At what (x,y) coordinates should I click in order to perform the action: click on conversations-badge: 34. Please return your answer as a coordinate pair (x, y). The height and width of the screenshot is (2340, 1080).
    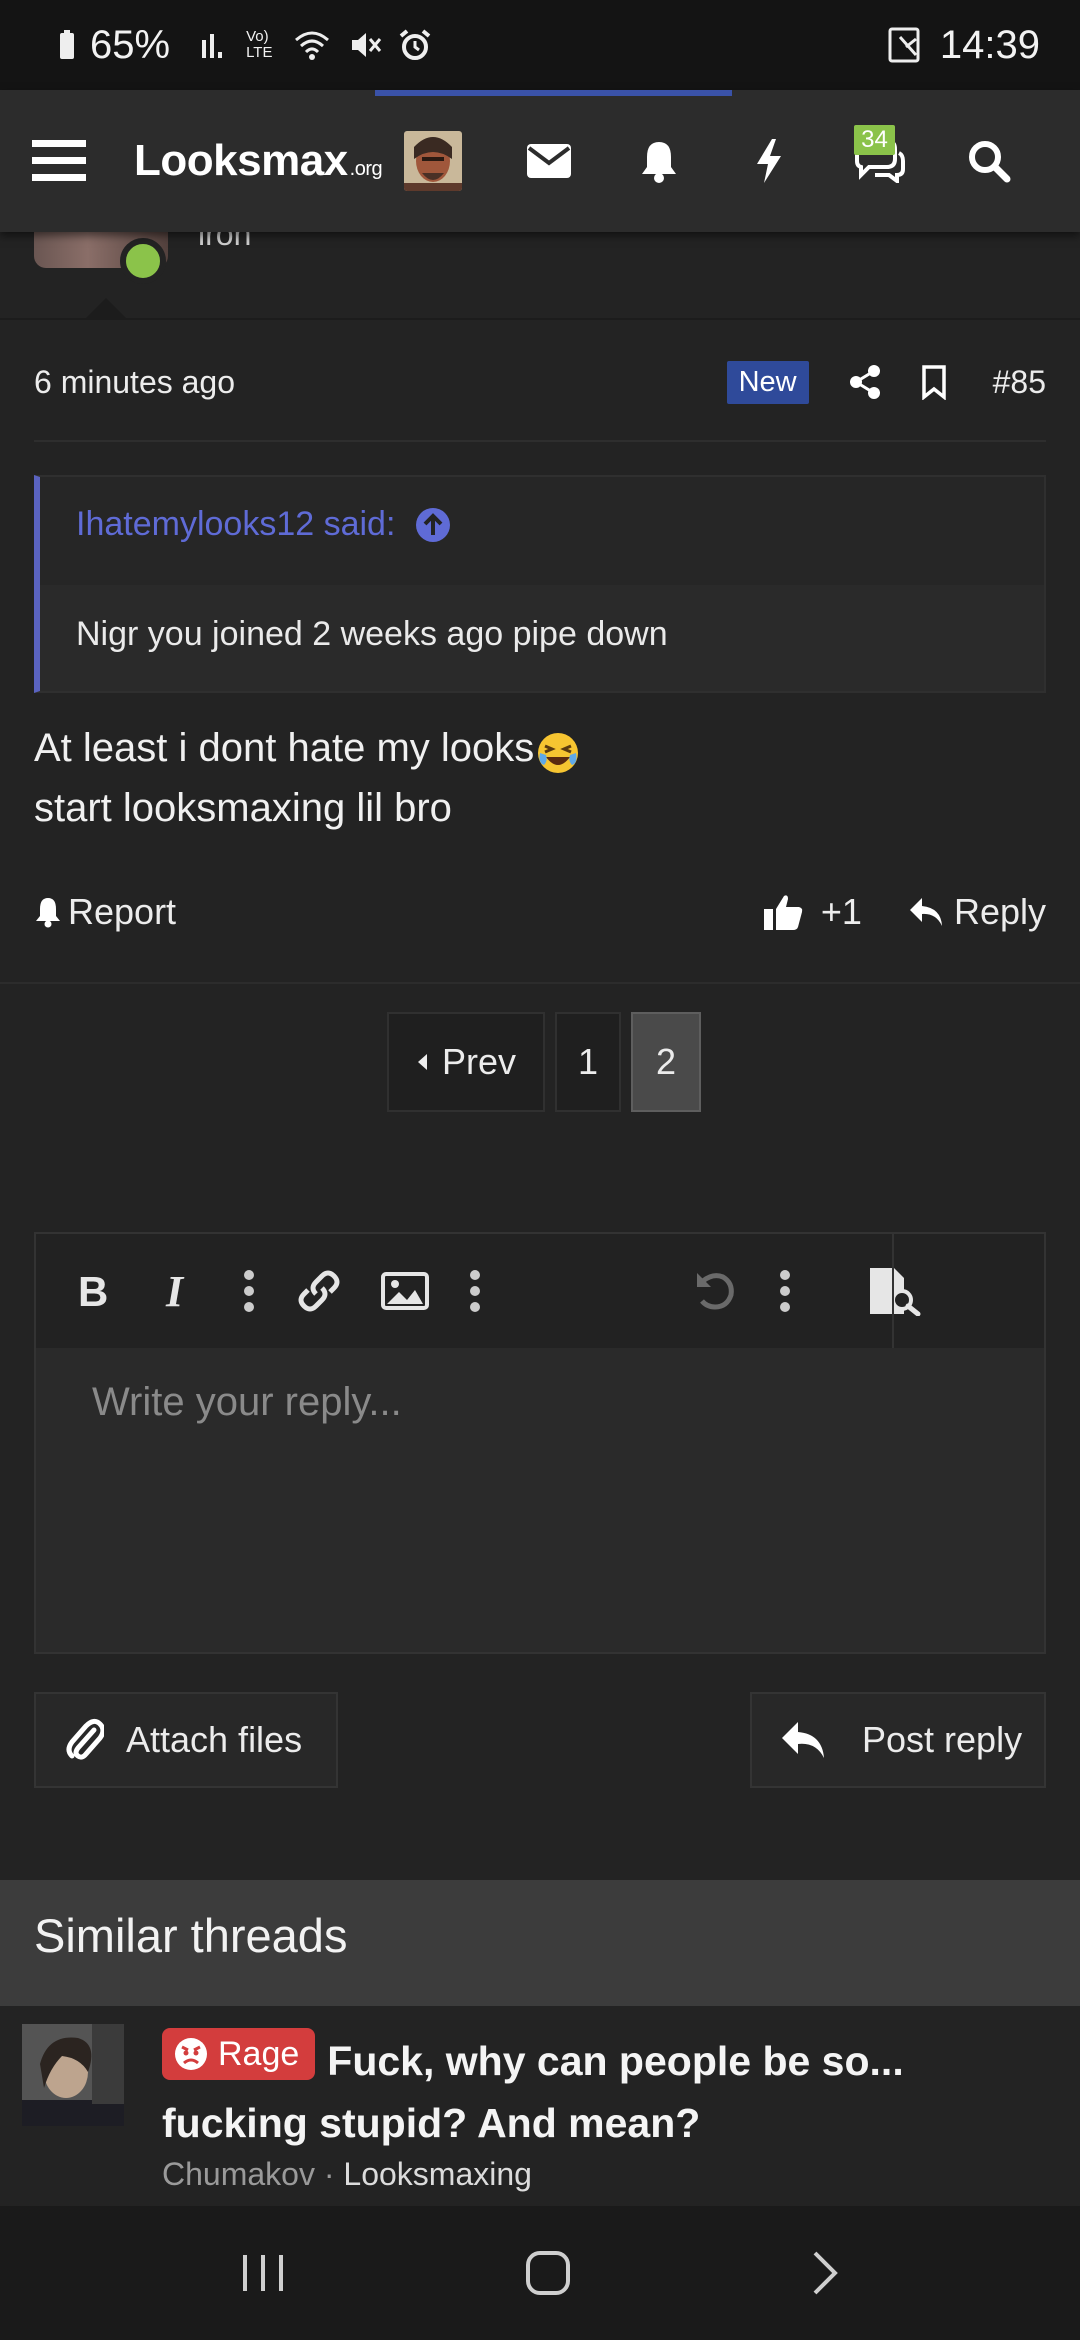
    Looking at the image, I should click on (874, 140).